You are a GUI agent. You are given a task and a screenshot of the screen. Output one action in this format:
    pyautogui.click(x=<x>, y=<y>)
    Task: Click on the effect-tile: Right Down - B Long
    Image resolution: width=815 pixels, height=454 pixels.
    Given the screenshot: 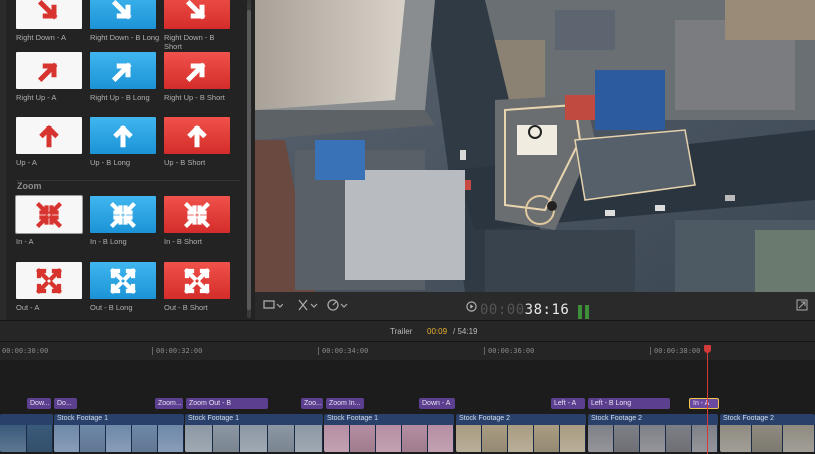 What is the action you would take?
    pyautogui.click(x=125, y=21)
    